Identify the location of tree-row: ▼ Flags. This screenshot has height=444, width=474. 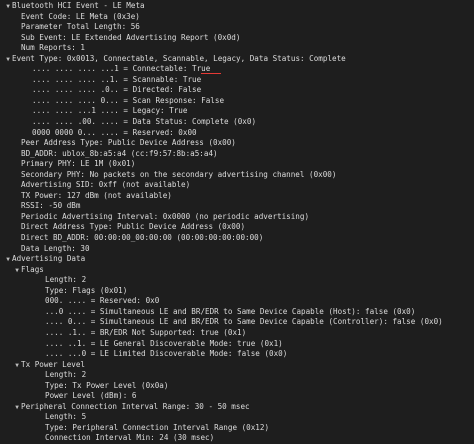
(237, 270).